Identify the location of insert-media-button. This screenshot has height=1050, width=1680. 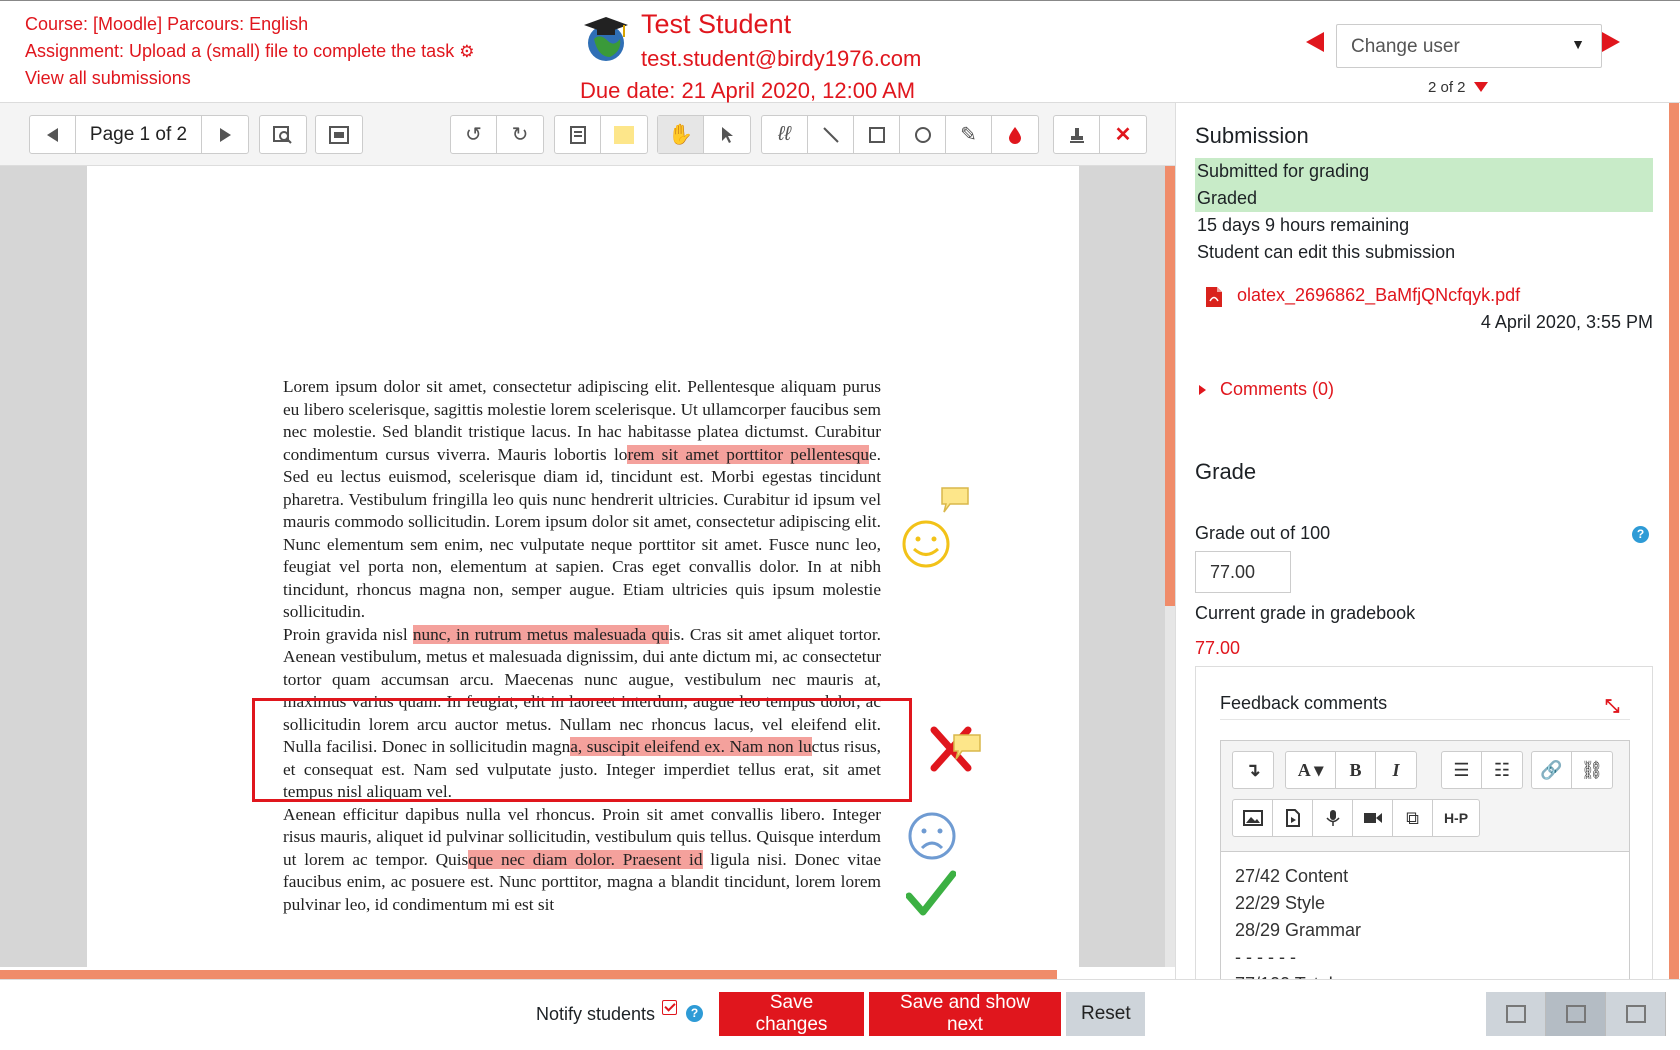
(1293, 818).